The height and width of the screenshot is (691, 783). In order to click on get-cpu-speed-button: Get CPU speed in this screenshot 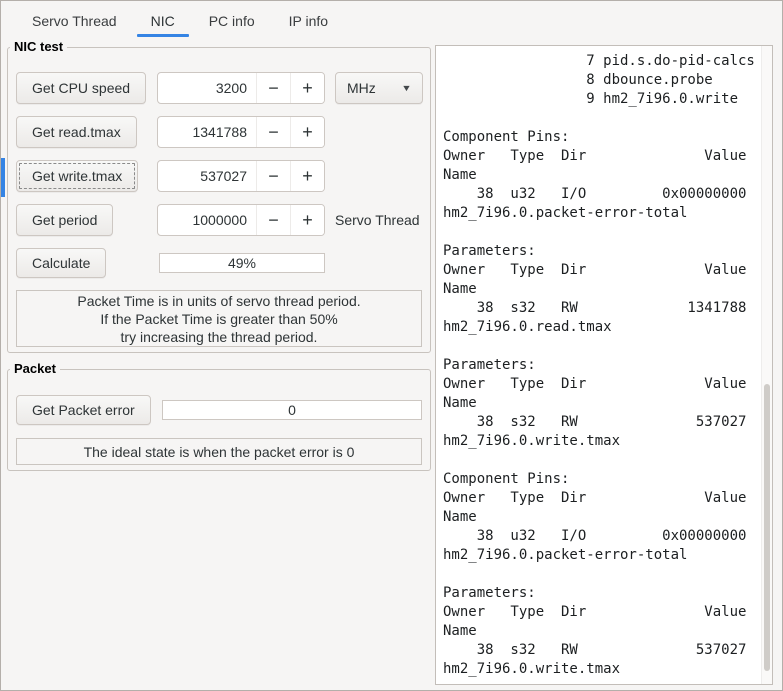, I will do `click(81, 88)`.